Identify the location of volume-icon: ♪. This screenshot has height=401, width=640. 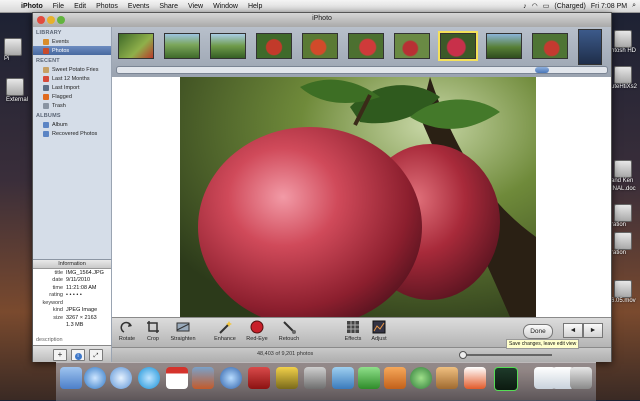
(525, 6).